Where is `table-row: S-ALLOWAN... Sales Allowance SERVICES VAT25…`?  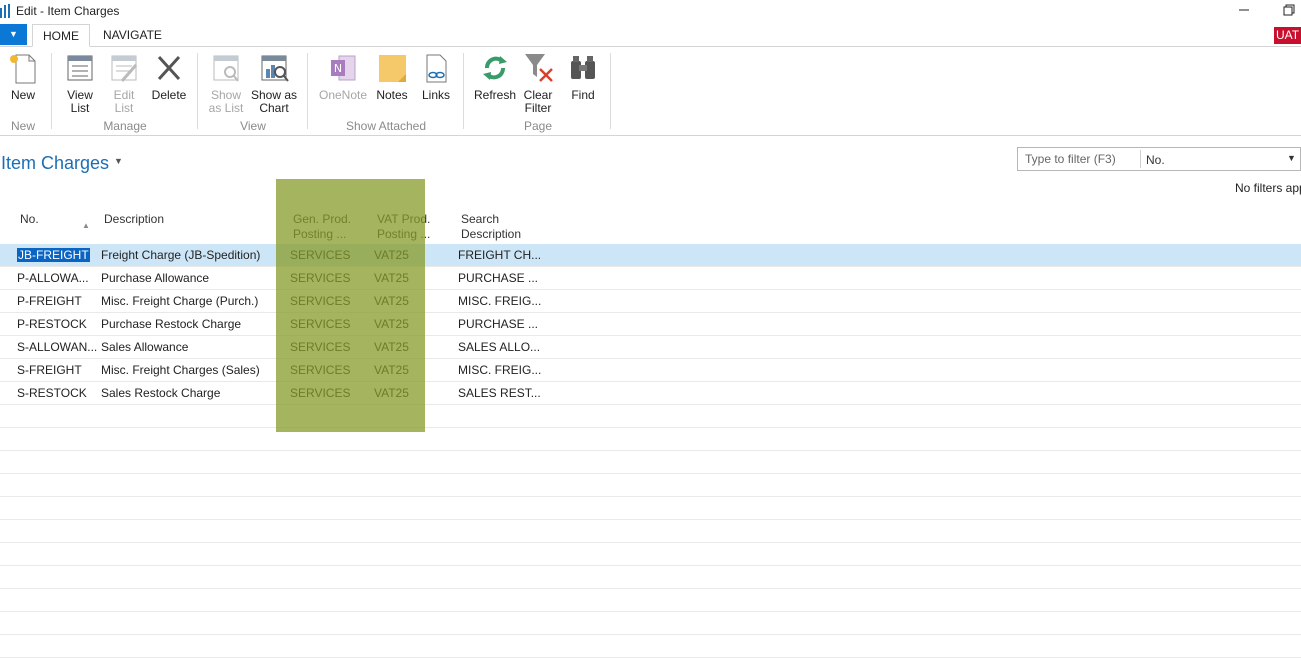 table-row: S-ALLOWAN... Sales Allowance SERVICES VAT25… is located at coordinates (650, 347).